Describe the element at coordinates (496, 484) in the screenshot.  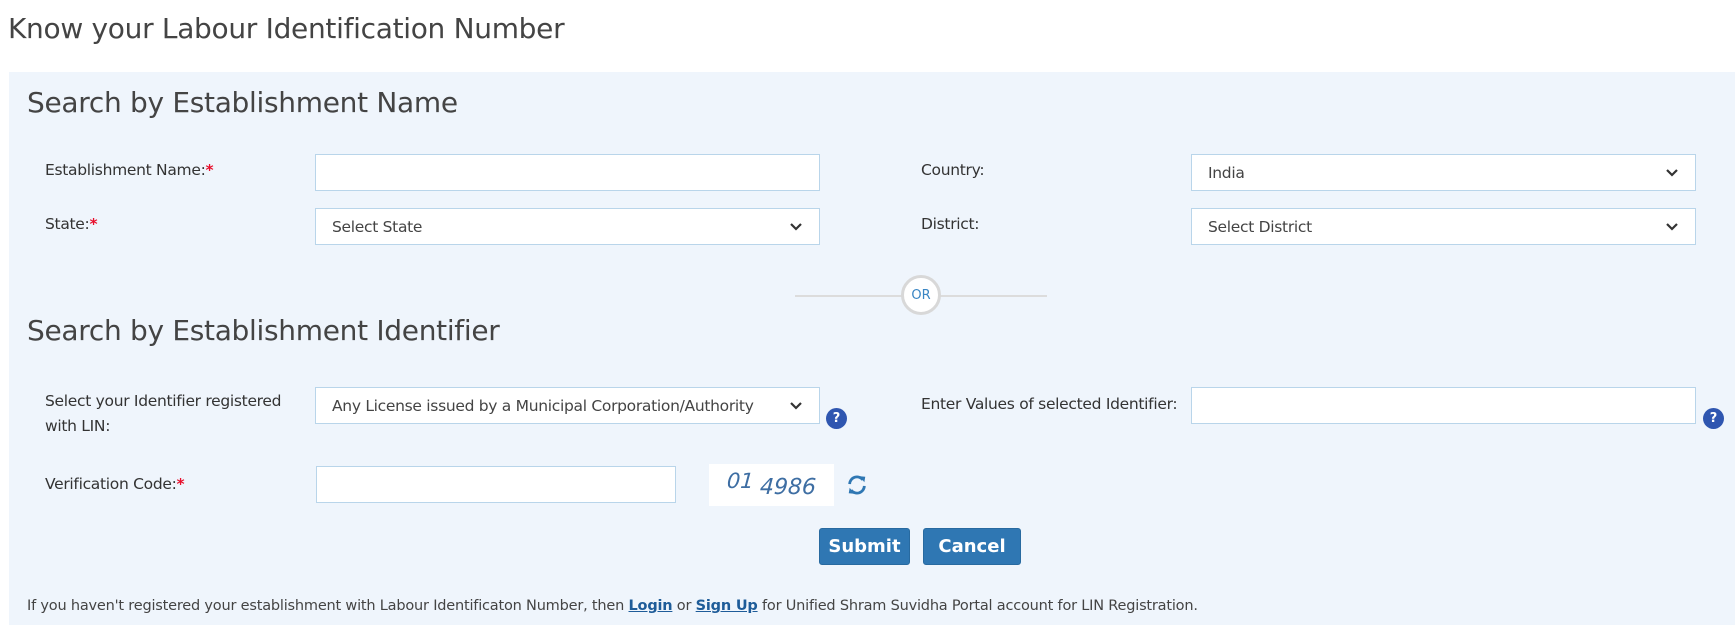
I see `verification-code-input` at that location.